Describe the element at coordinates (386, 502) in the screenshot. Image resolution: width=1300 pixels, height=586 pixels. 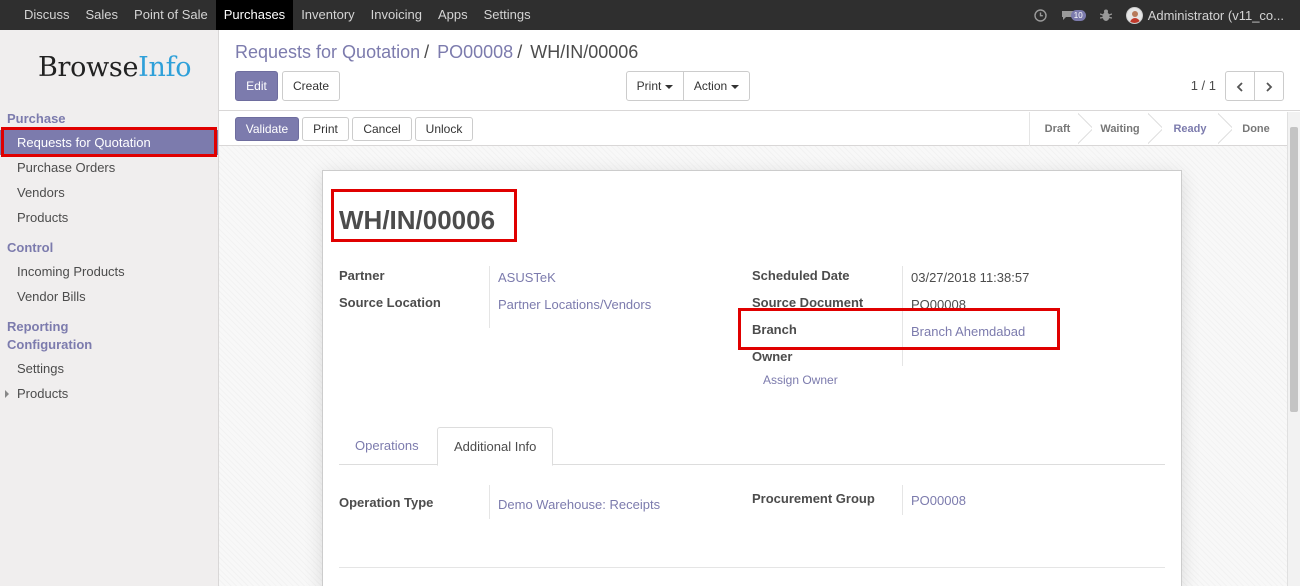
I see `operation-type-label: Operation Type` at that location.